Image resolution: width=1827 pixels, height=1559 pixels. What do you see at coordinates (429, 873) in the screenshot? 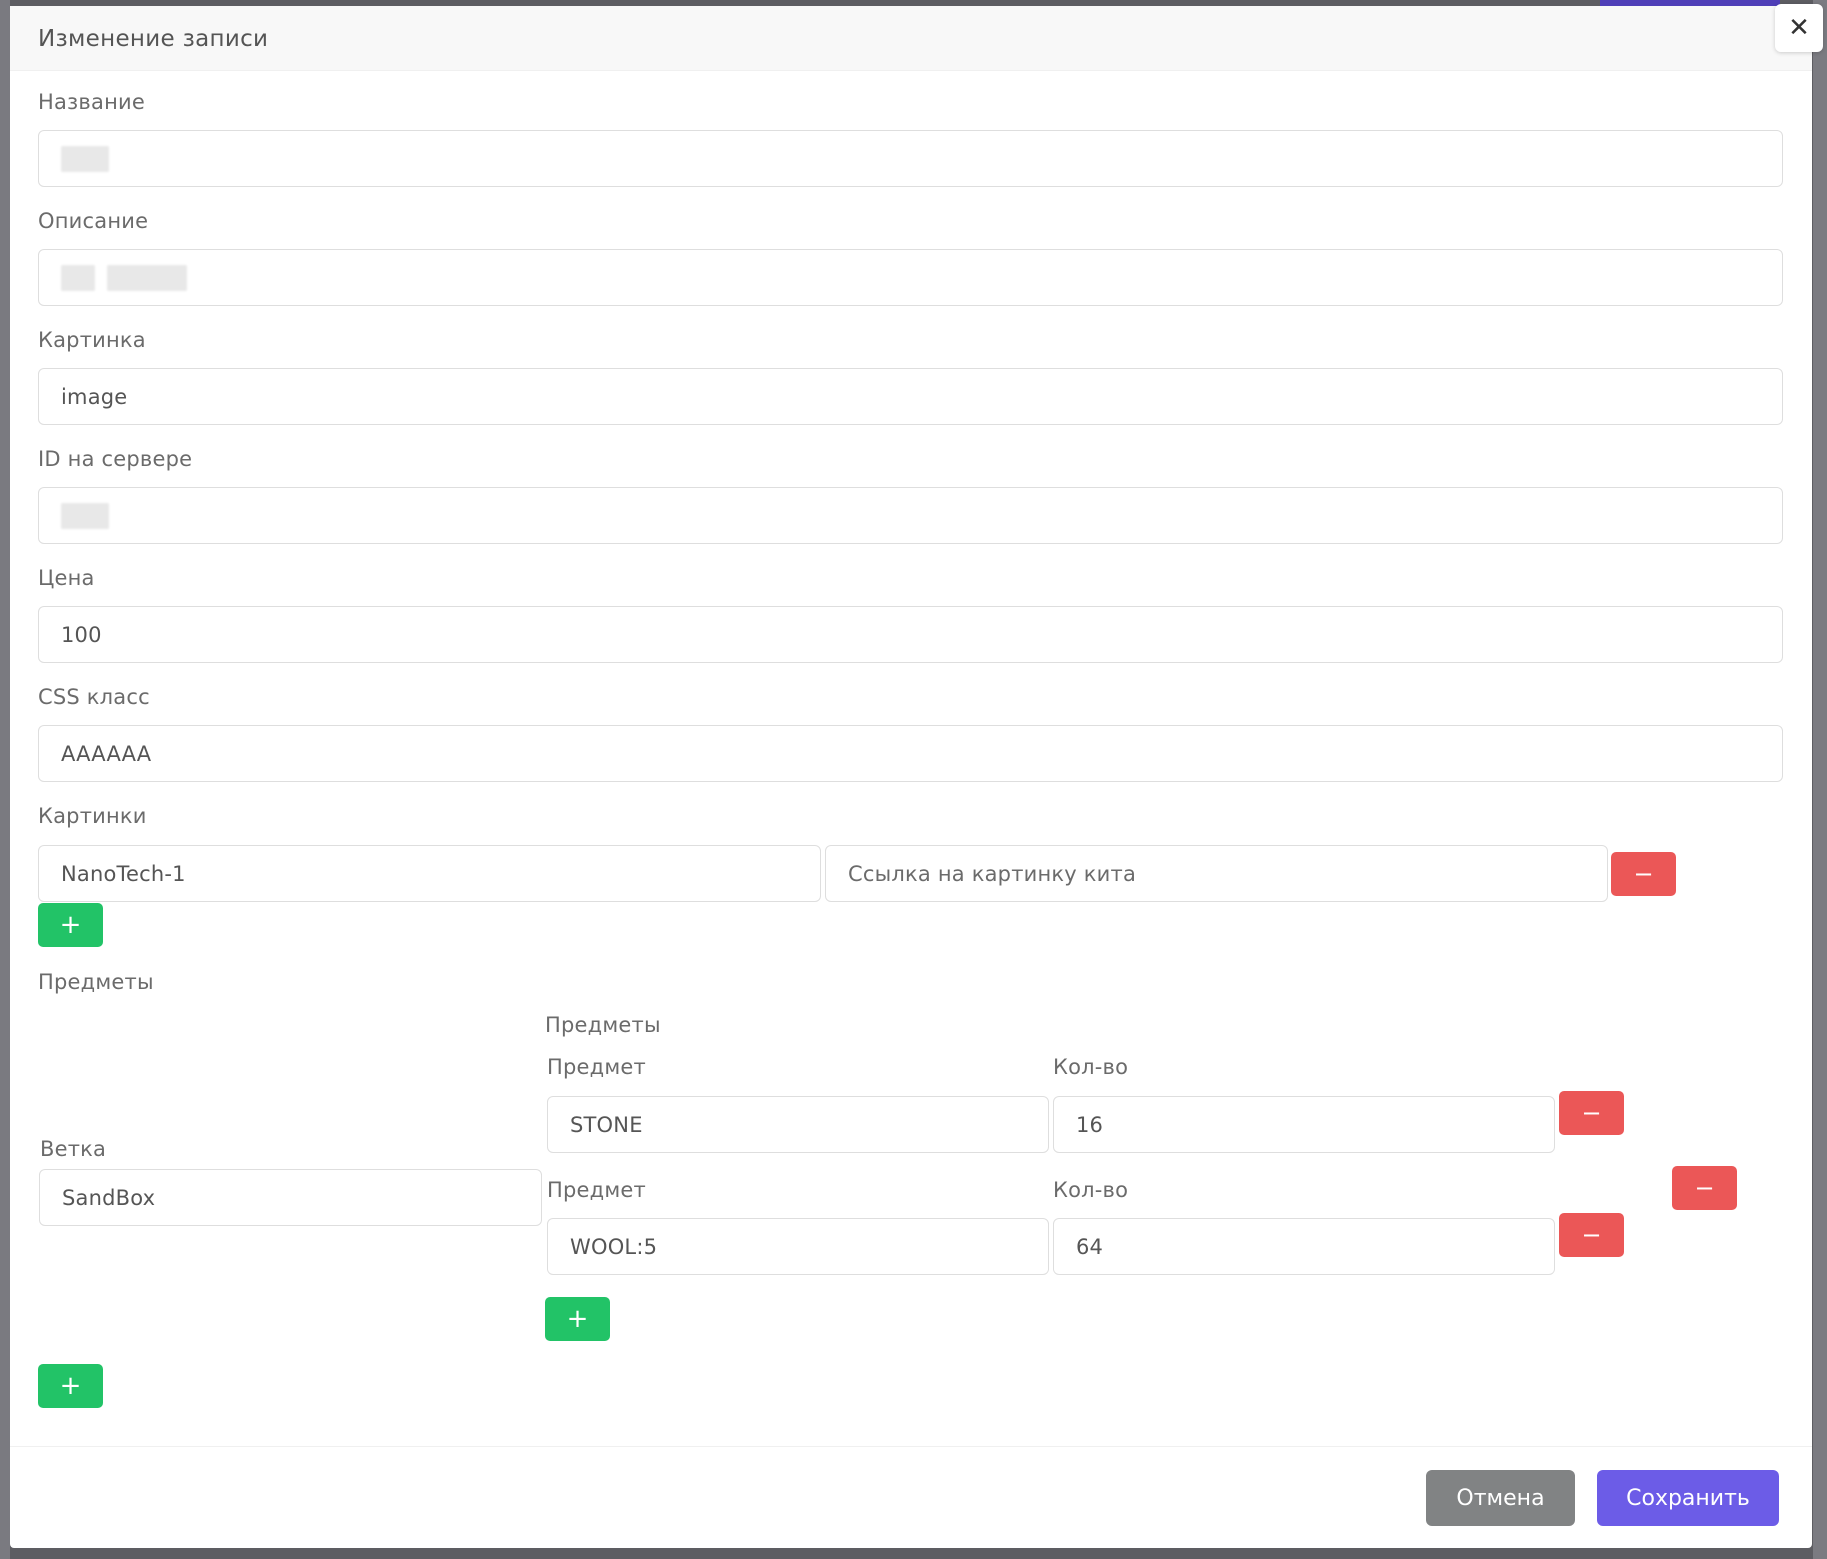
I see `image-name-input: NanoTech-1` at bounding box center [429, 873].